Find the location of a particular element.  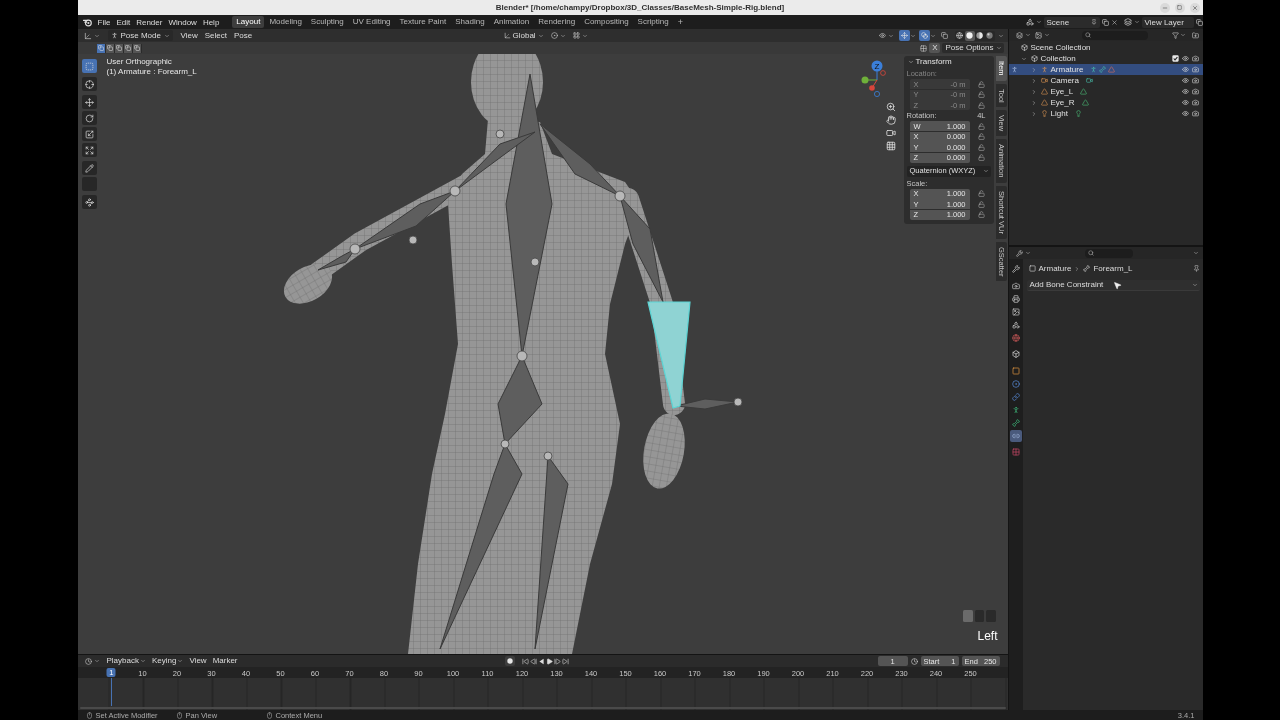

gizmos-toggle is located at coordinates (904, 35).